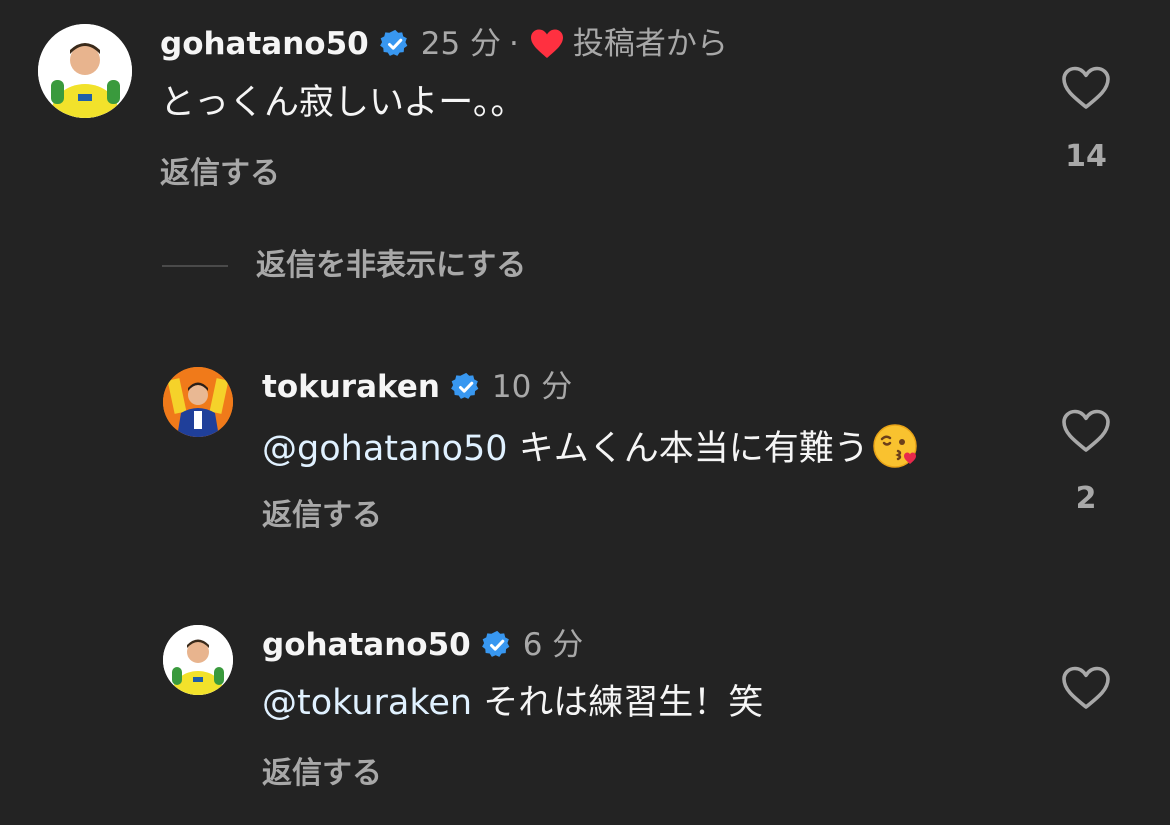 This screenshot has width=1170, height=825. I want to click on comment-text: @tokuraken それは練習生！笑, so click(512, 703).